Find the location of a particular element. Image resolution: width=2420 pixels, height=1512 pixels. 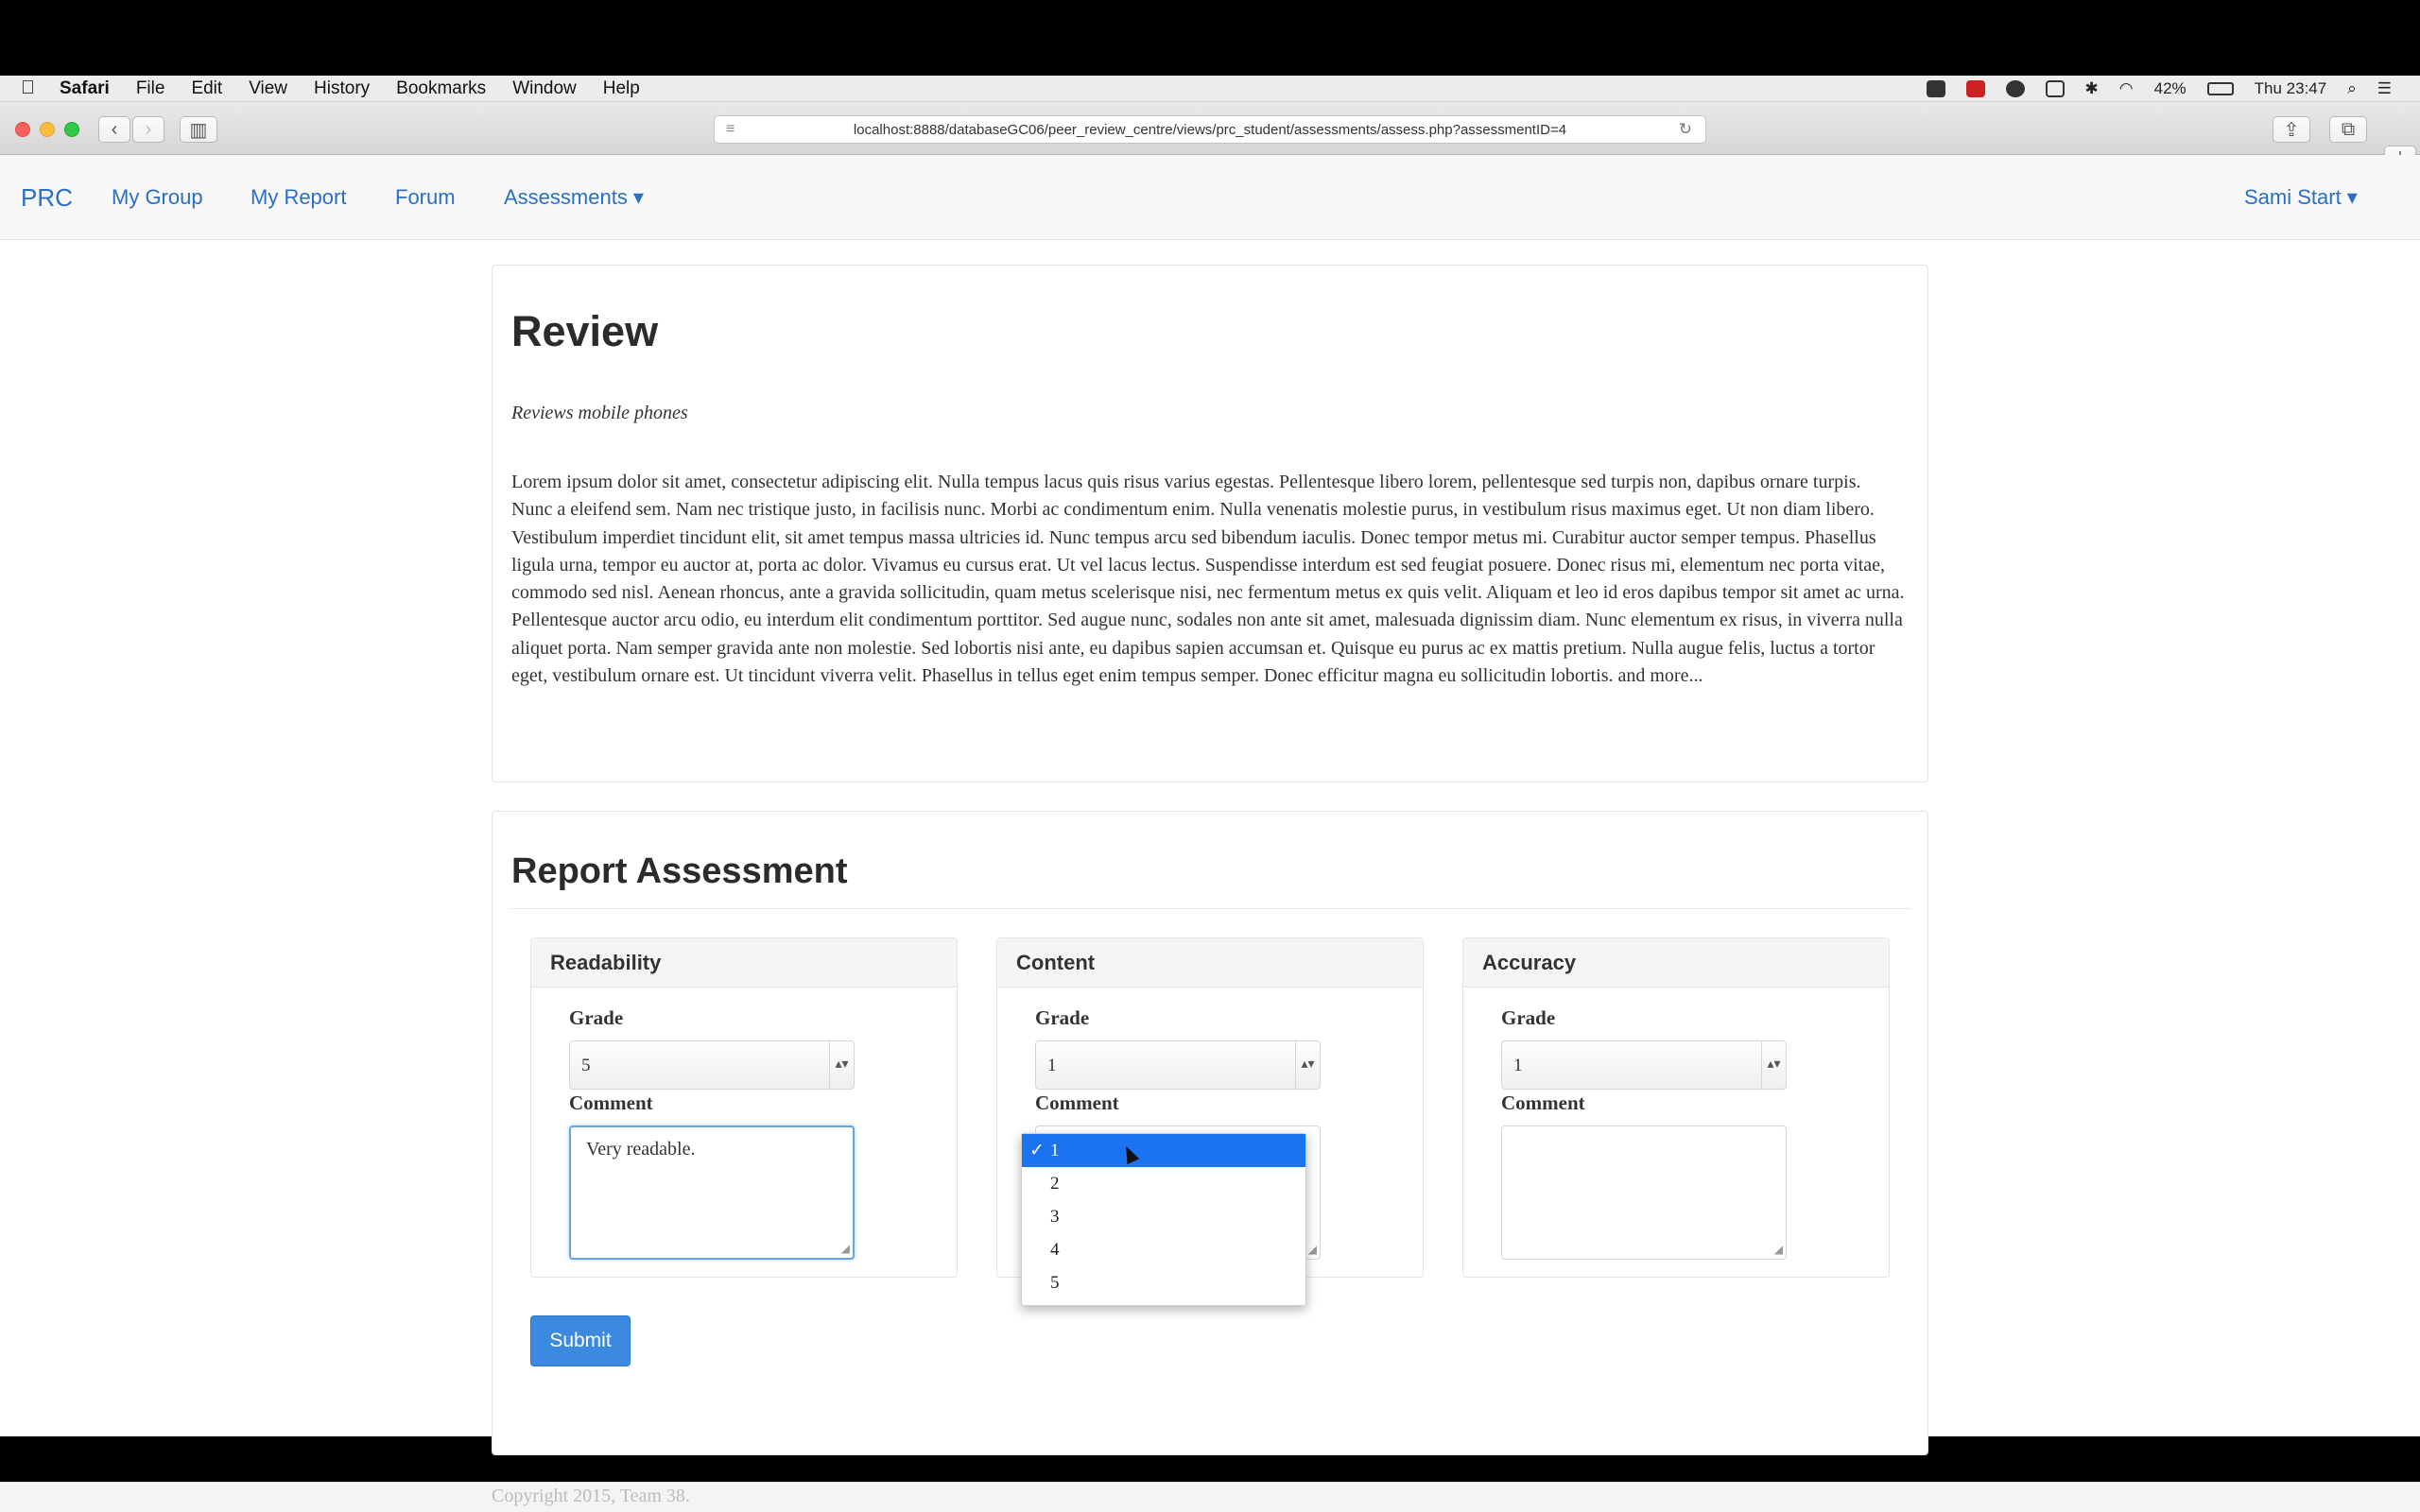

forward-icon: › is located at coordinates (148, 129).